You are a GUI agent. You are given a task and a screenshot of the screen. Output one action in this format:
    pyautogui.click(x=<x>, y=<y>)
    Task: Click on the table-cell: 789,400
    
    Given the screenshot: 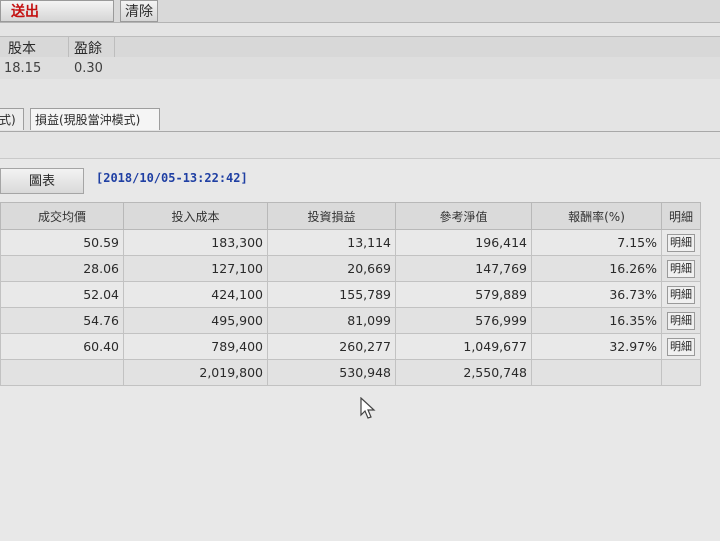 What is the action you would take?
    pyautogui.click(x=195, y=346)
    